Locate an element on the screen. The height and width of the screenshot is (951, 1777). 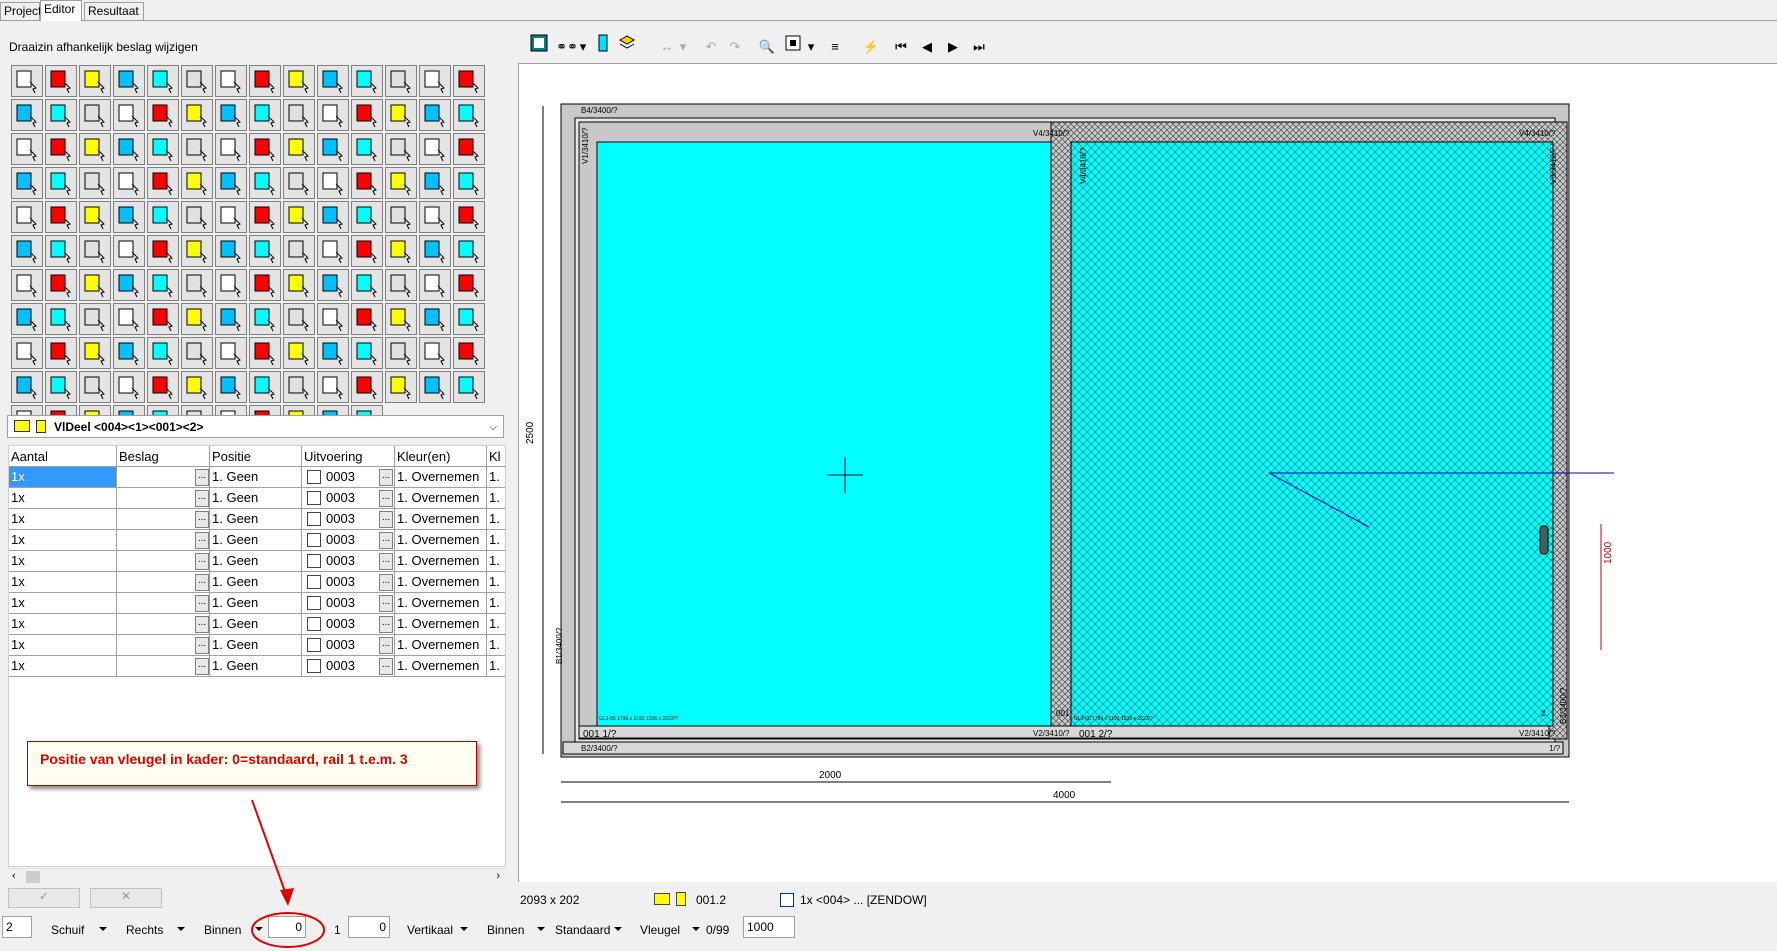
select-in2: Binnen is located at coordinates (505, 930).